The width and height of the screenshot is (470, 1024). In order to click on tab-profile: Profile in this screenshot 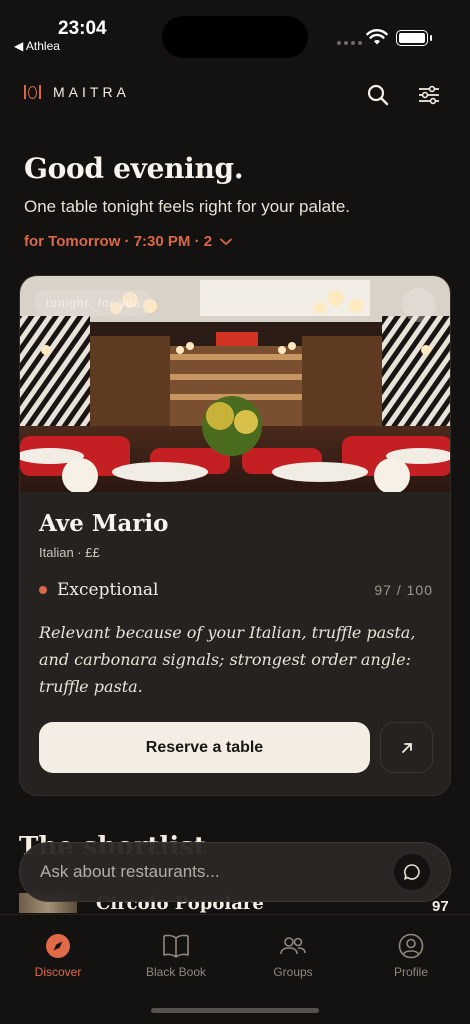, I will do `click(411, 956)`.